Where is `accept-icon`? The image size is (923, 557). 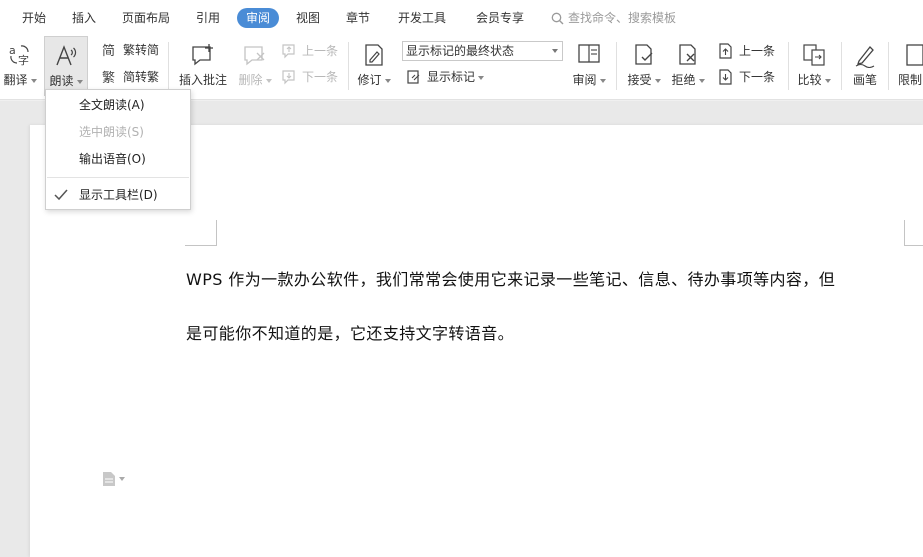 accept-icon is located at coordinates (644, 54).